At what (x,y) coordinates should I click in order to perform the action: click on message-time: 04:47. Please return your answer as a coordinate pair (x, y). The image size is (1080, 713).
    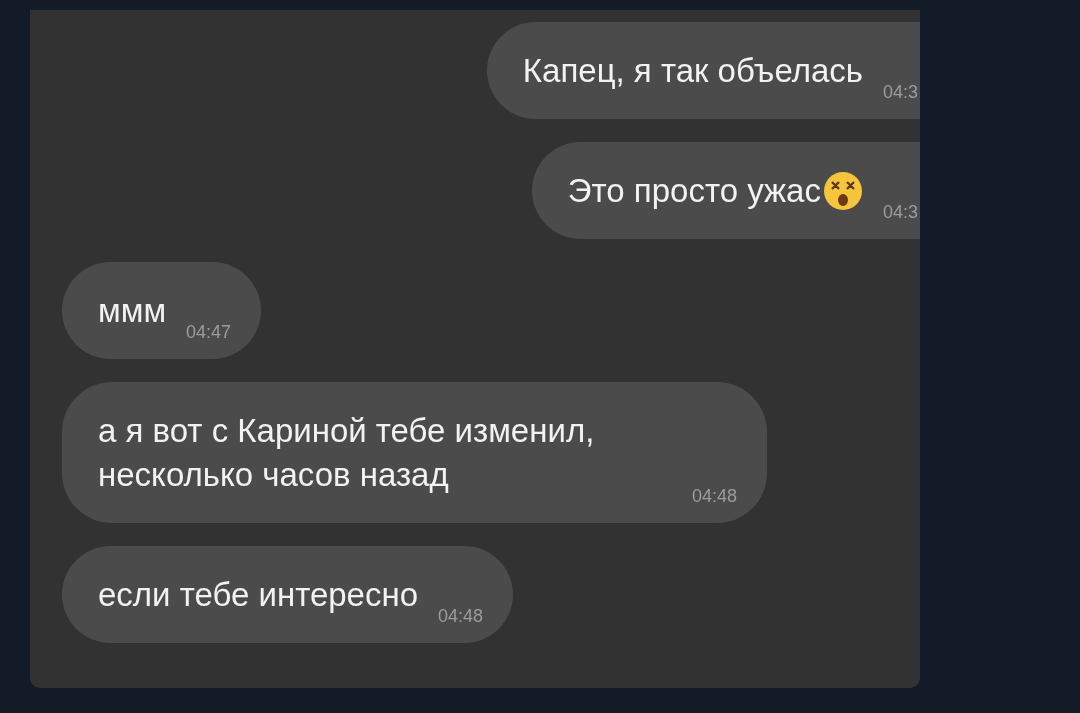
    Looking at the image, I should click on (209, 332).